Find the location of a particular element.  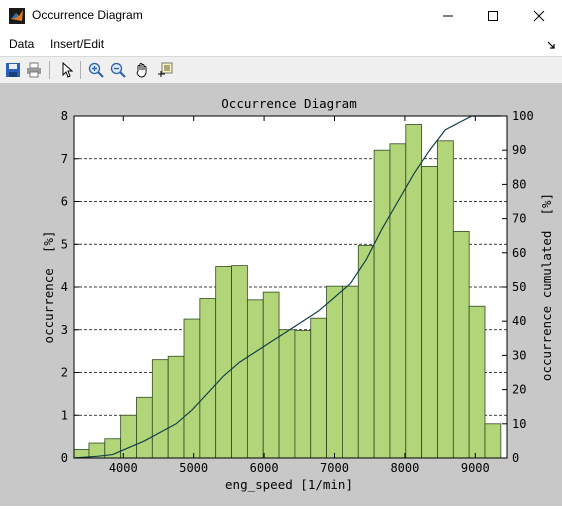

maximize-button is located at coordinates (493, 16).